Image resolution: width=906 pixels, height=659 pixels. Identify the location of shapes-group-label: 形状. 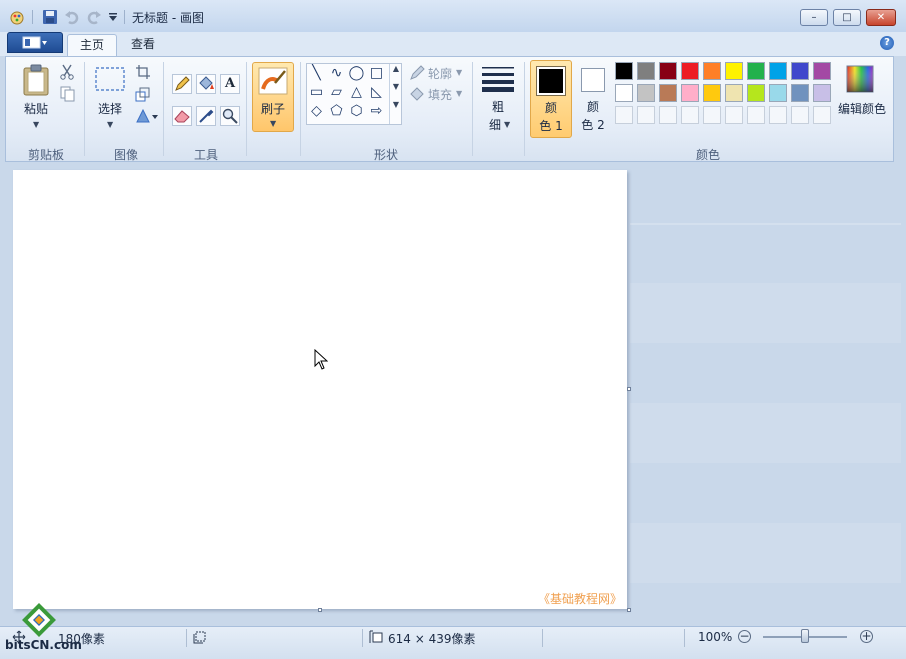
(385, 155).